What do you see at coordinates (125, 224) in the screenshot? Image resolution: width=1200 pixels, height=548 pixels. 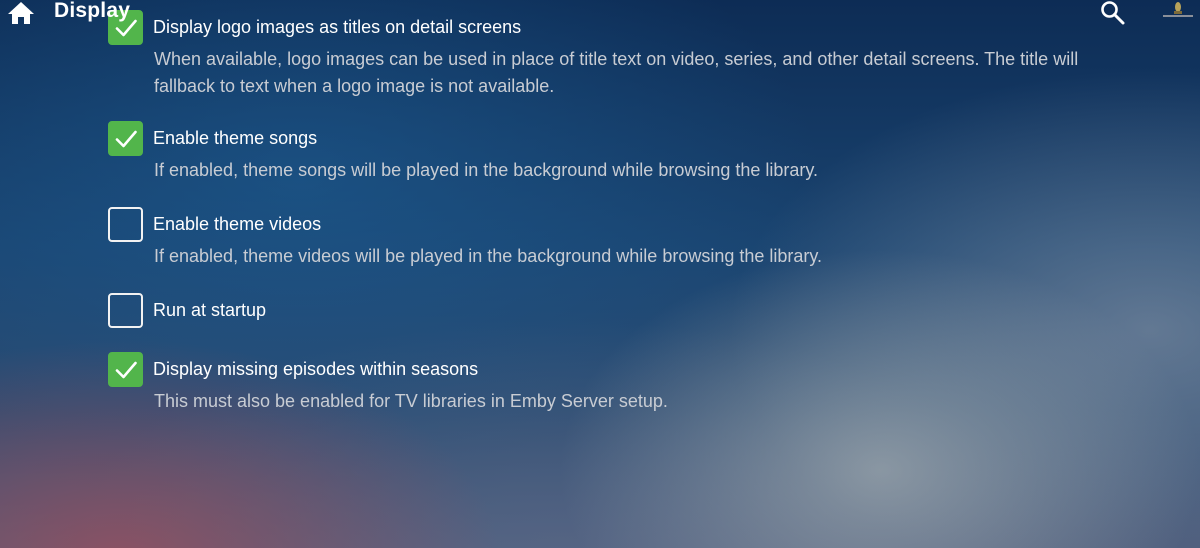 I see `theme-videos-checkbox` at bounding box center [125, 224].